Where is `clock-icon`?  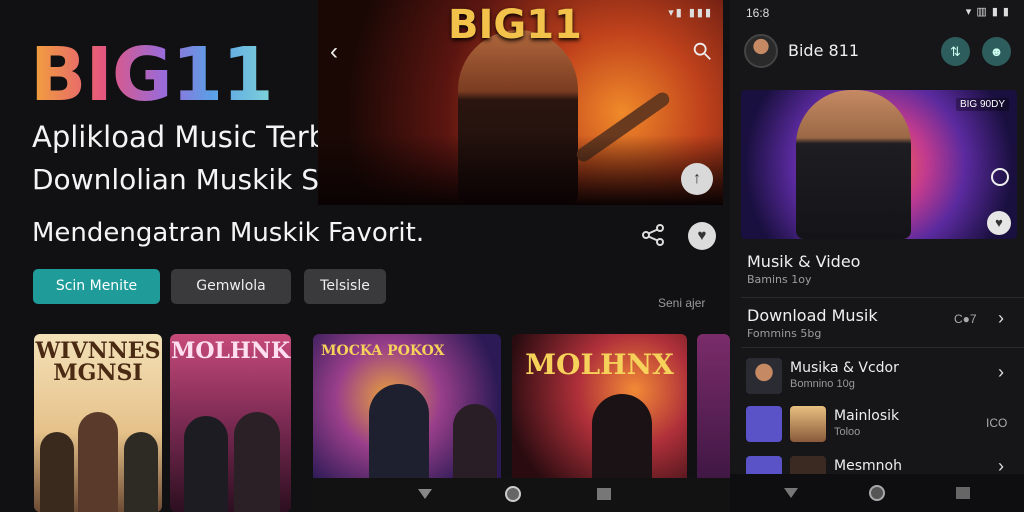 clock-icon is located at coordinates (1000, 177).